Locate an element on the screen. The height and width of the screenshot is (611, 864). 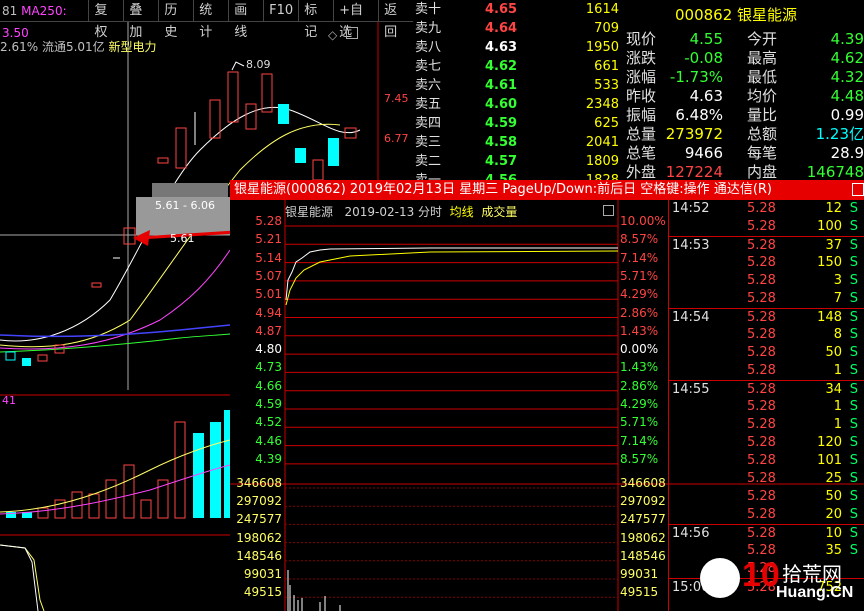
tick-volume: 50 is located at coordinates (833, 496).